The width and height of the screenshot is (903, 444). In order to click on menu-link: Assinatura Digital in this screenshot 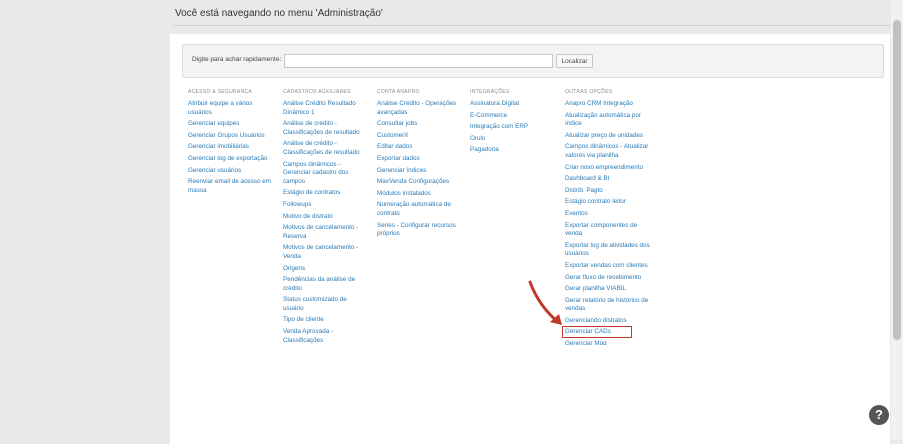, I will do `click(513, 104)`.